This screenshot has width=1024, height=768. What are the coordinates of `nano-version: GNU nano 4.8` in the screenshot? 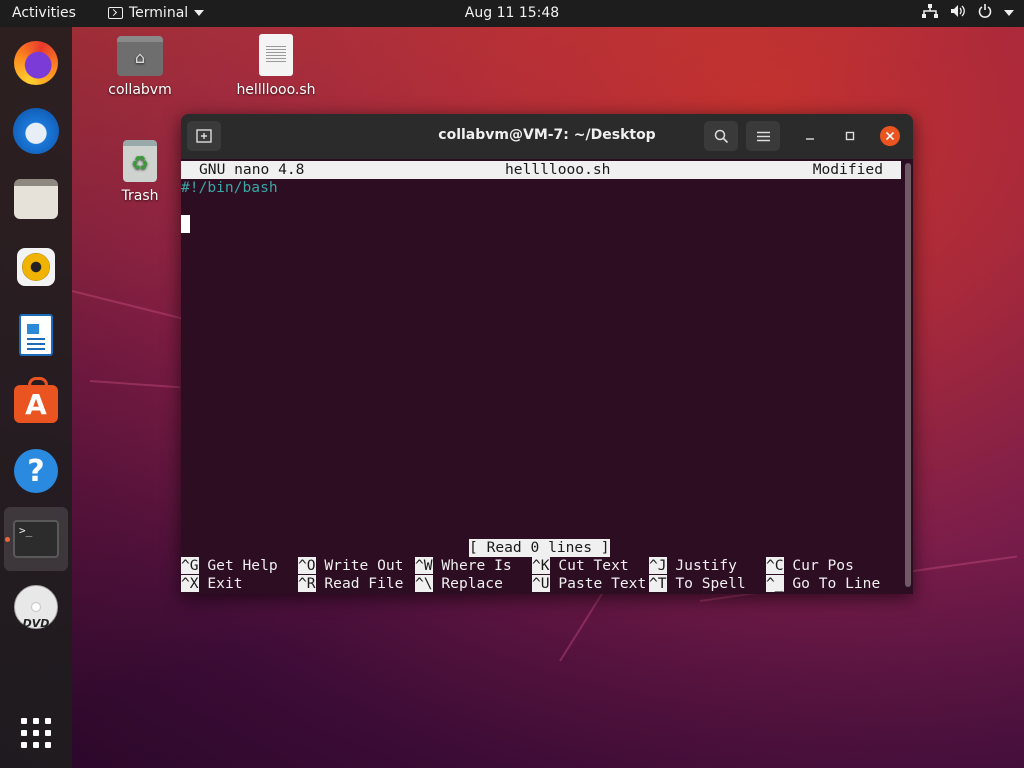 It's located at (252, 169).